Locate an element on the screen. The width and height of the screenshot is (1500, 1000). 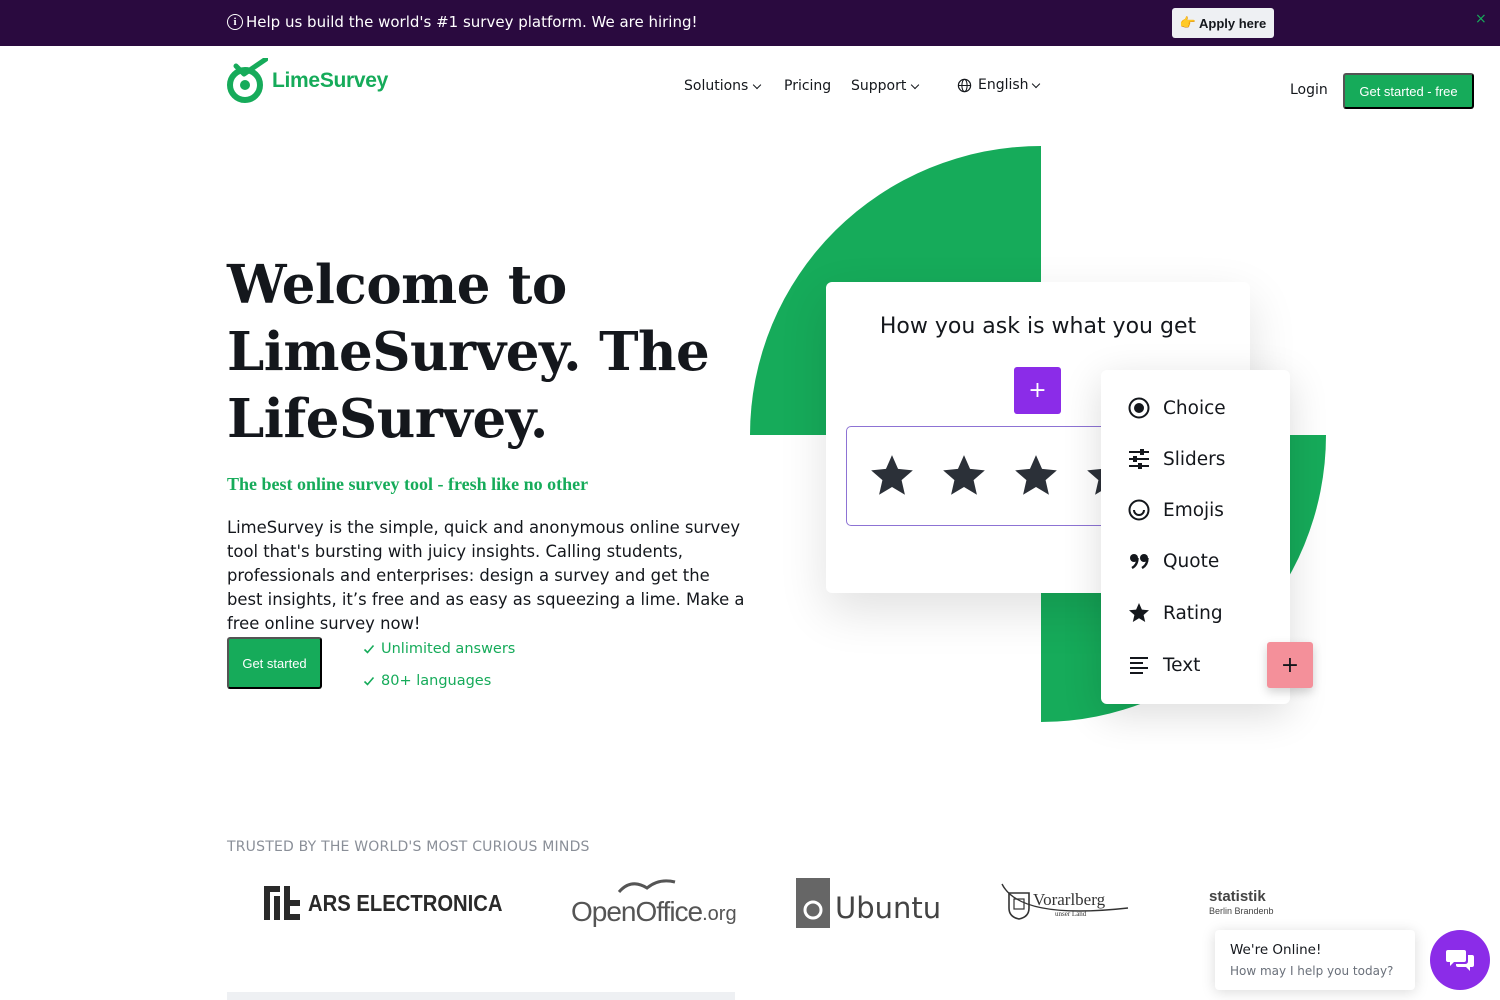
language-selector: English is located at coordinates (998, 85).